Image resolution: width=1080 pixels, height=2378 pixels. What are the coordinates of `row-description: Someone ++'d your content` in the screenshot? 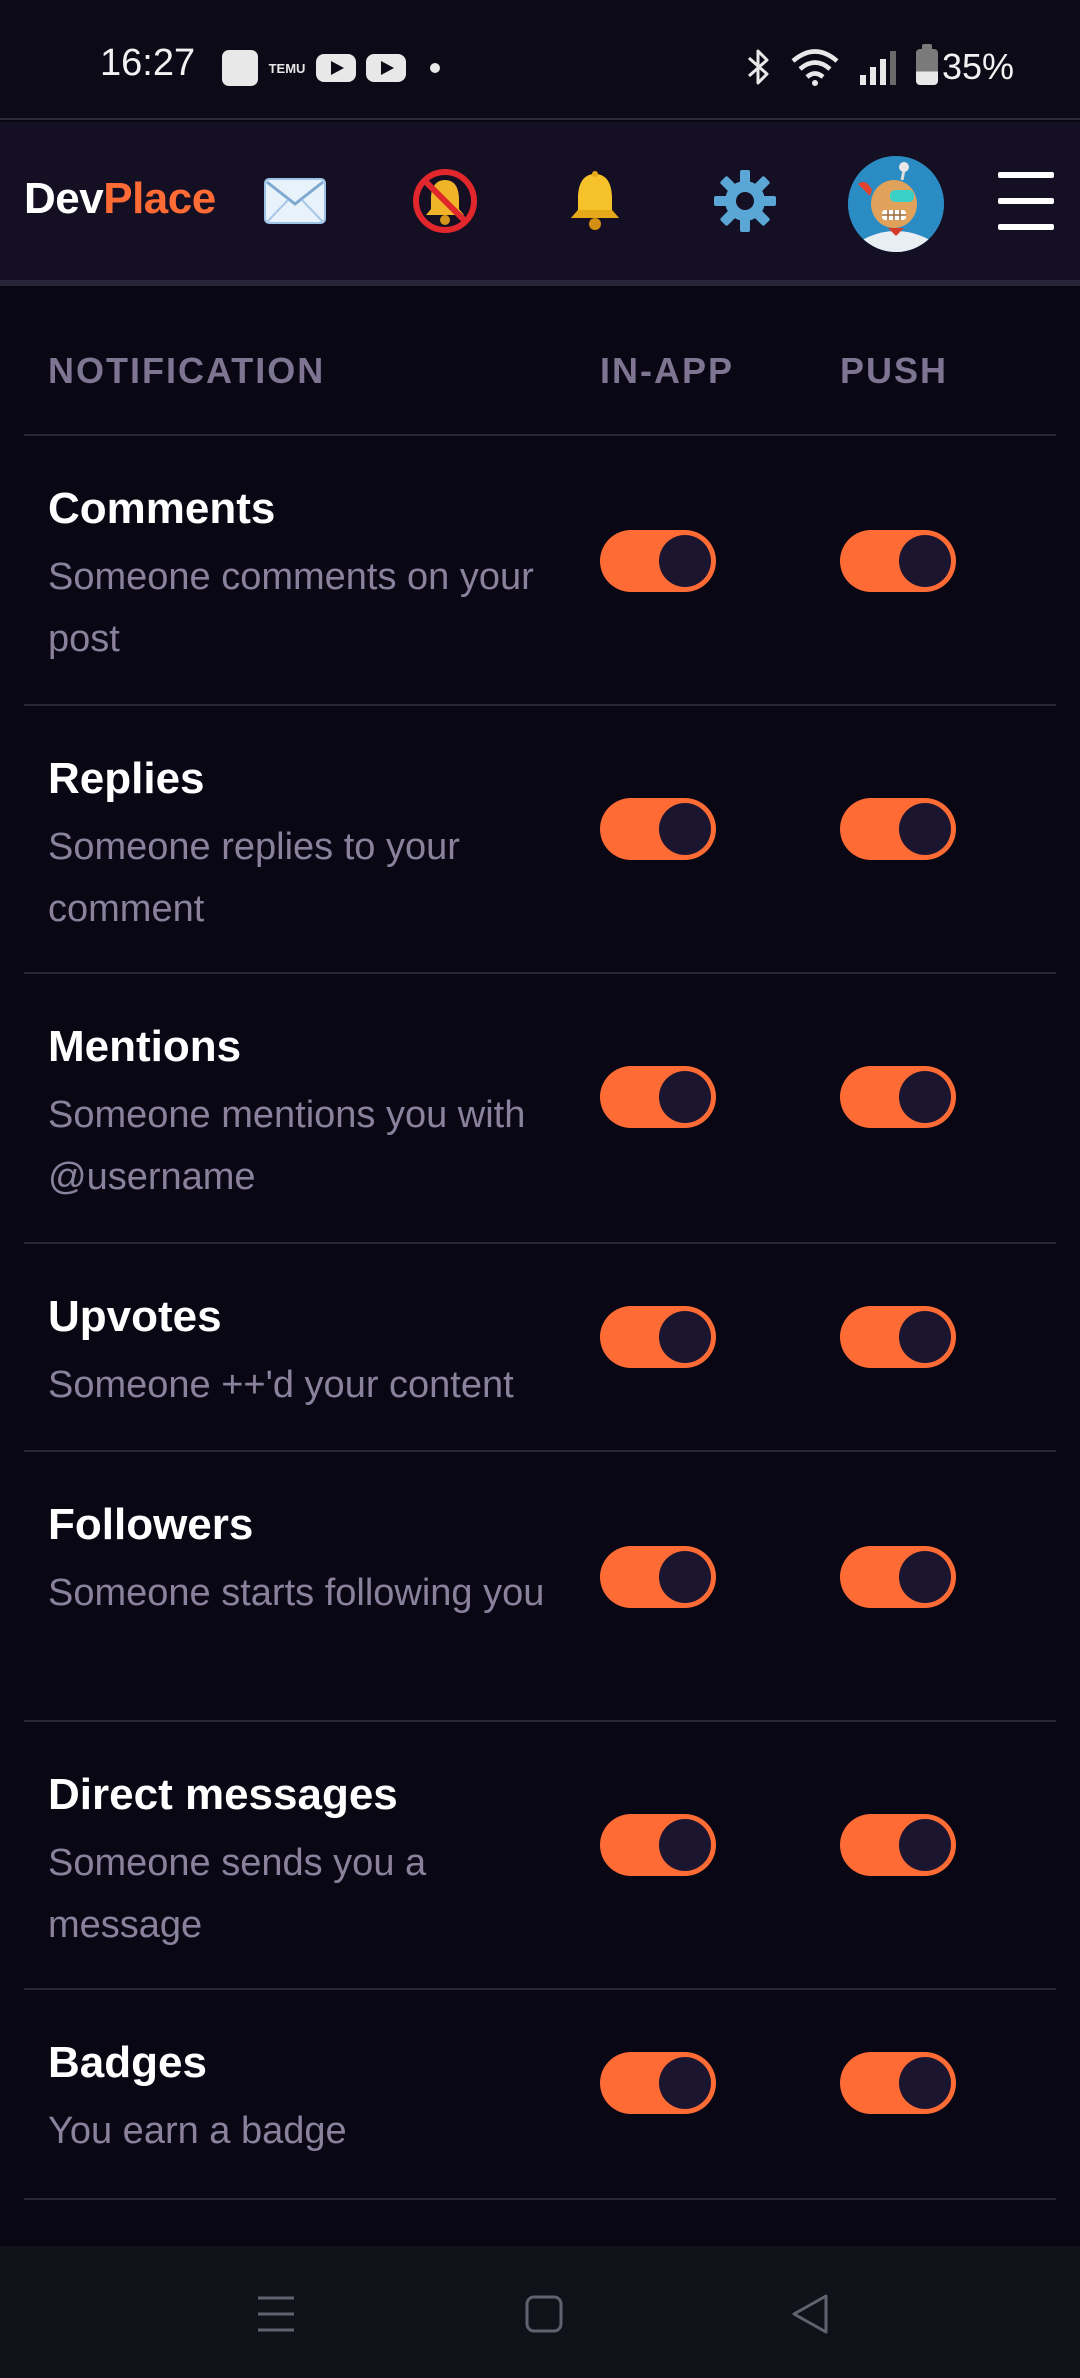 It's located at (281, 1385).